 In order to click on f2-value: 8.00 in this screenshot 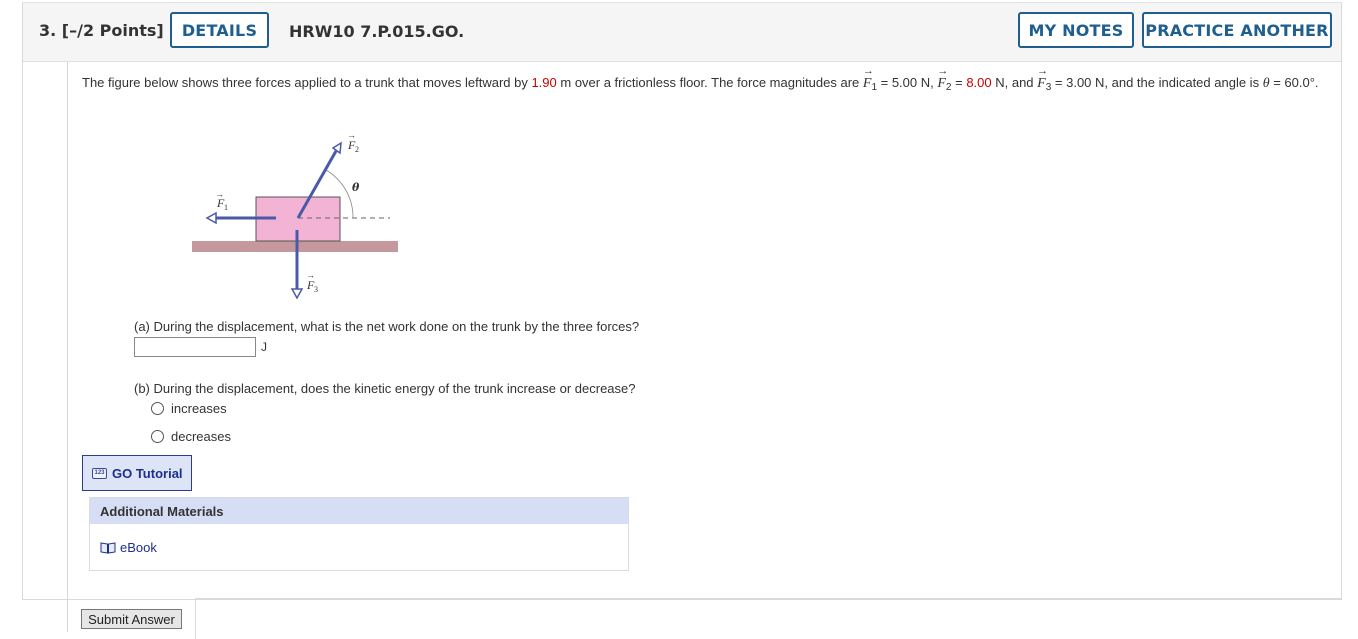, I will do `click(979, 82)`.